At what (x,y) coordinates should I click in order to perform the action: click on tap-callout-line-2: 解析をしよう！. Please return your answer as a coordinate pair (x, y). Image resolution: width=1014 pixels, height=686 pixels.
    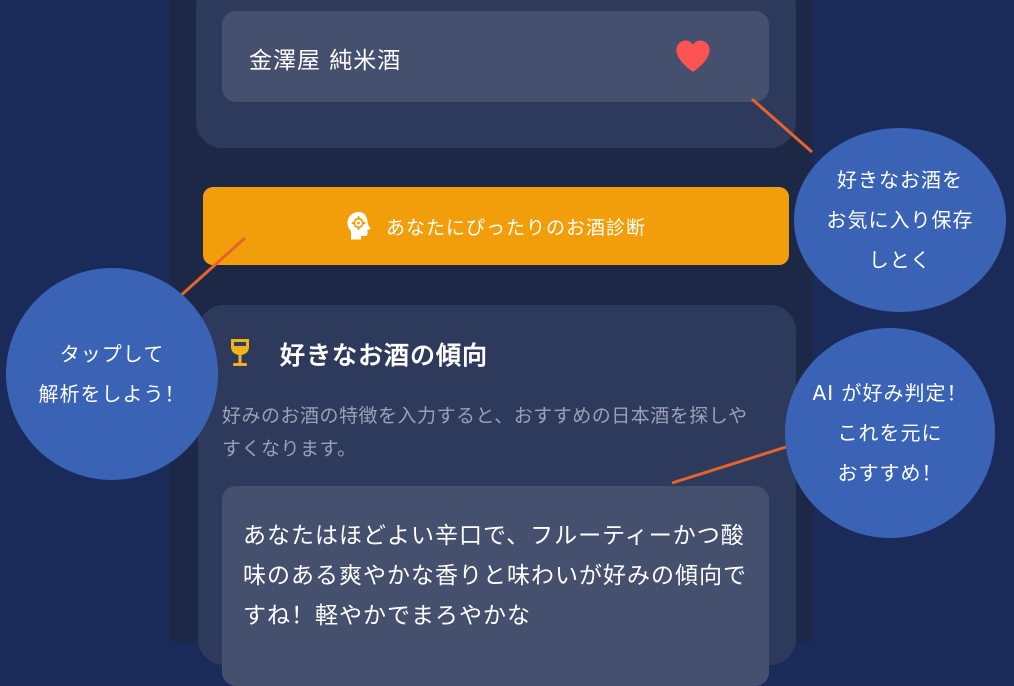
    Looking at the image, I should click on (112, 394).